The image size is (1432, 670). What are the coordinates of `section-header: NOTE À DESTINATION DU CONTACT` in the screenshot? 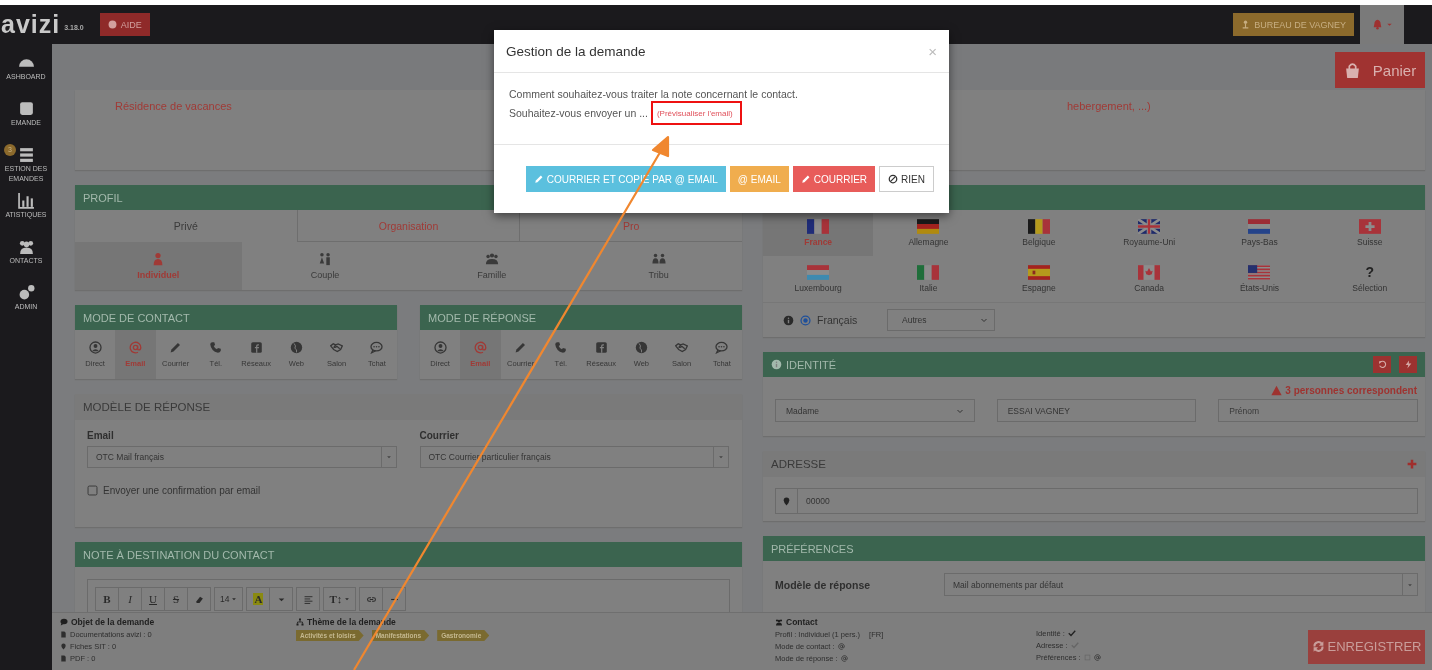 It's located at (408, 554).